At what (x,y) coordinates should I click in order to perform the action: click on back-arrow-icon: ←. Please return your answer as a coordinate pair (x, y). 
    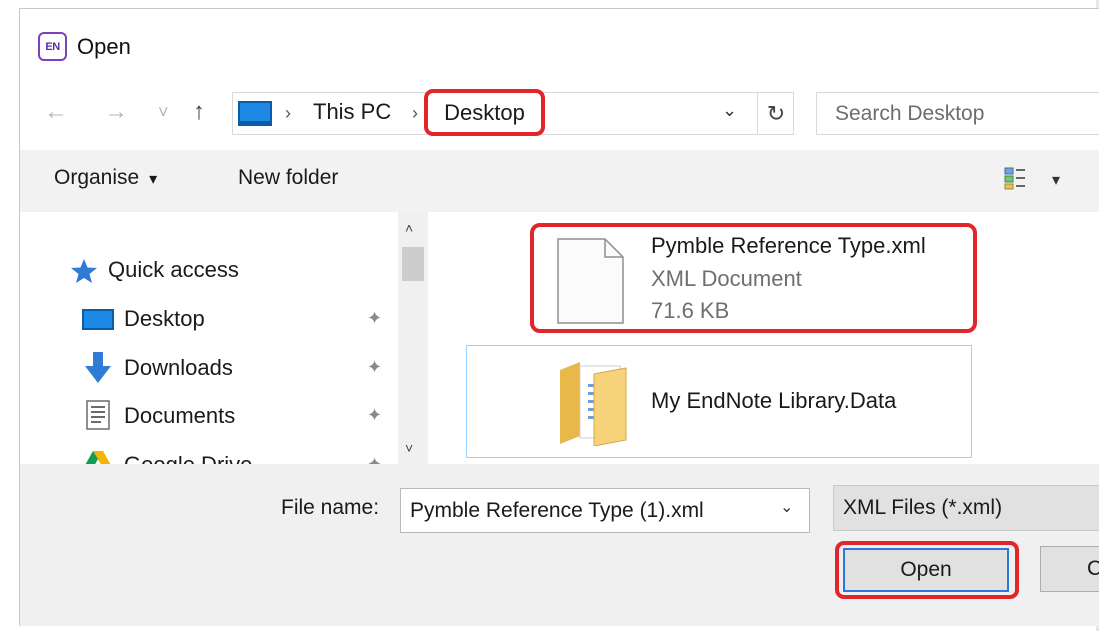
    Looking at the image, I should click on (56, 112).